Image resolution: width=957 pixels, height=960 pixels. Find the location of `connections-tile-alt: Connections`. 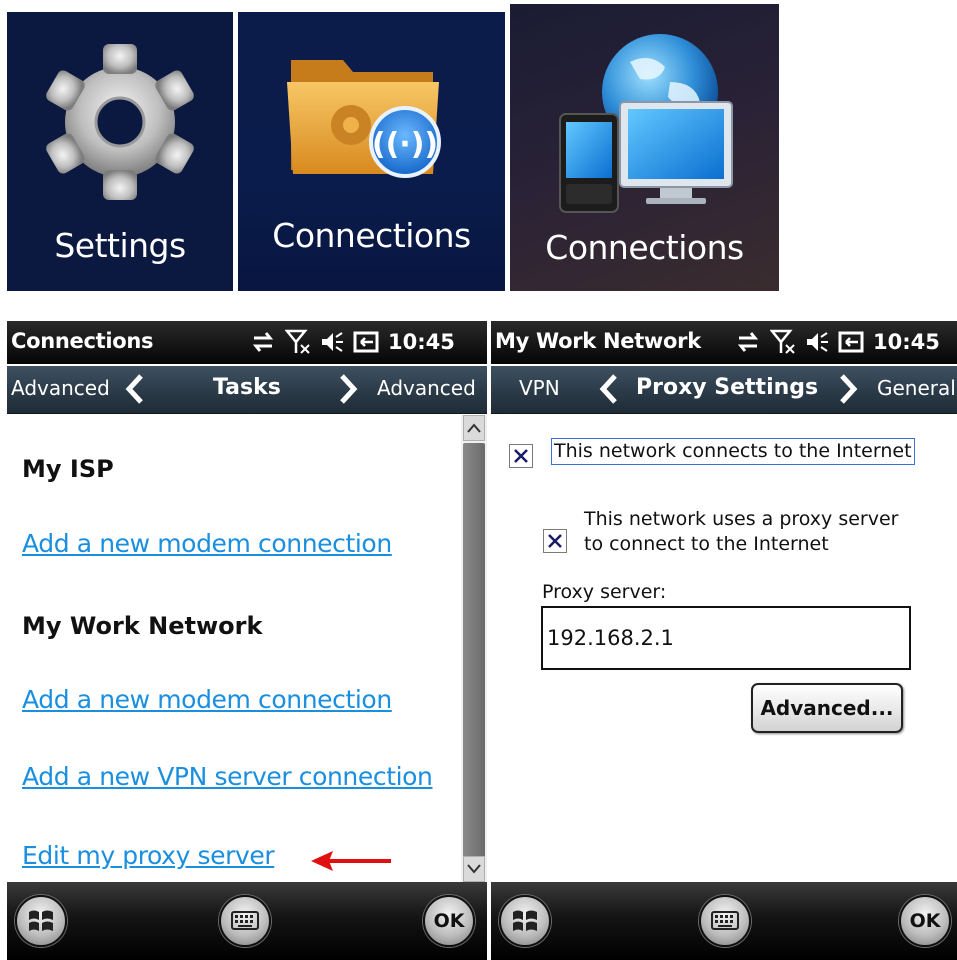

connections-tile-alt: Connections is located at coordinates (644, 147).